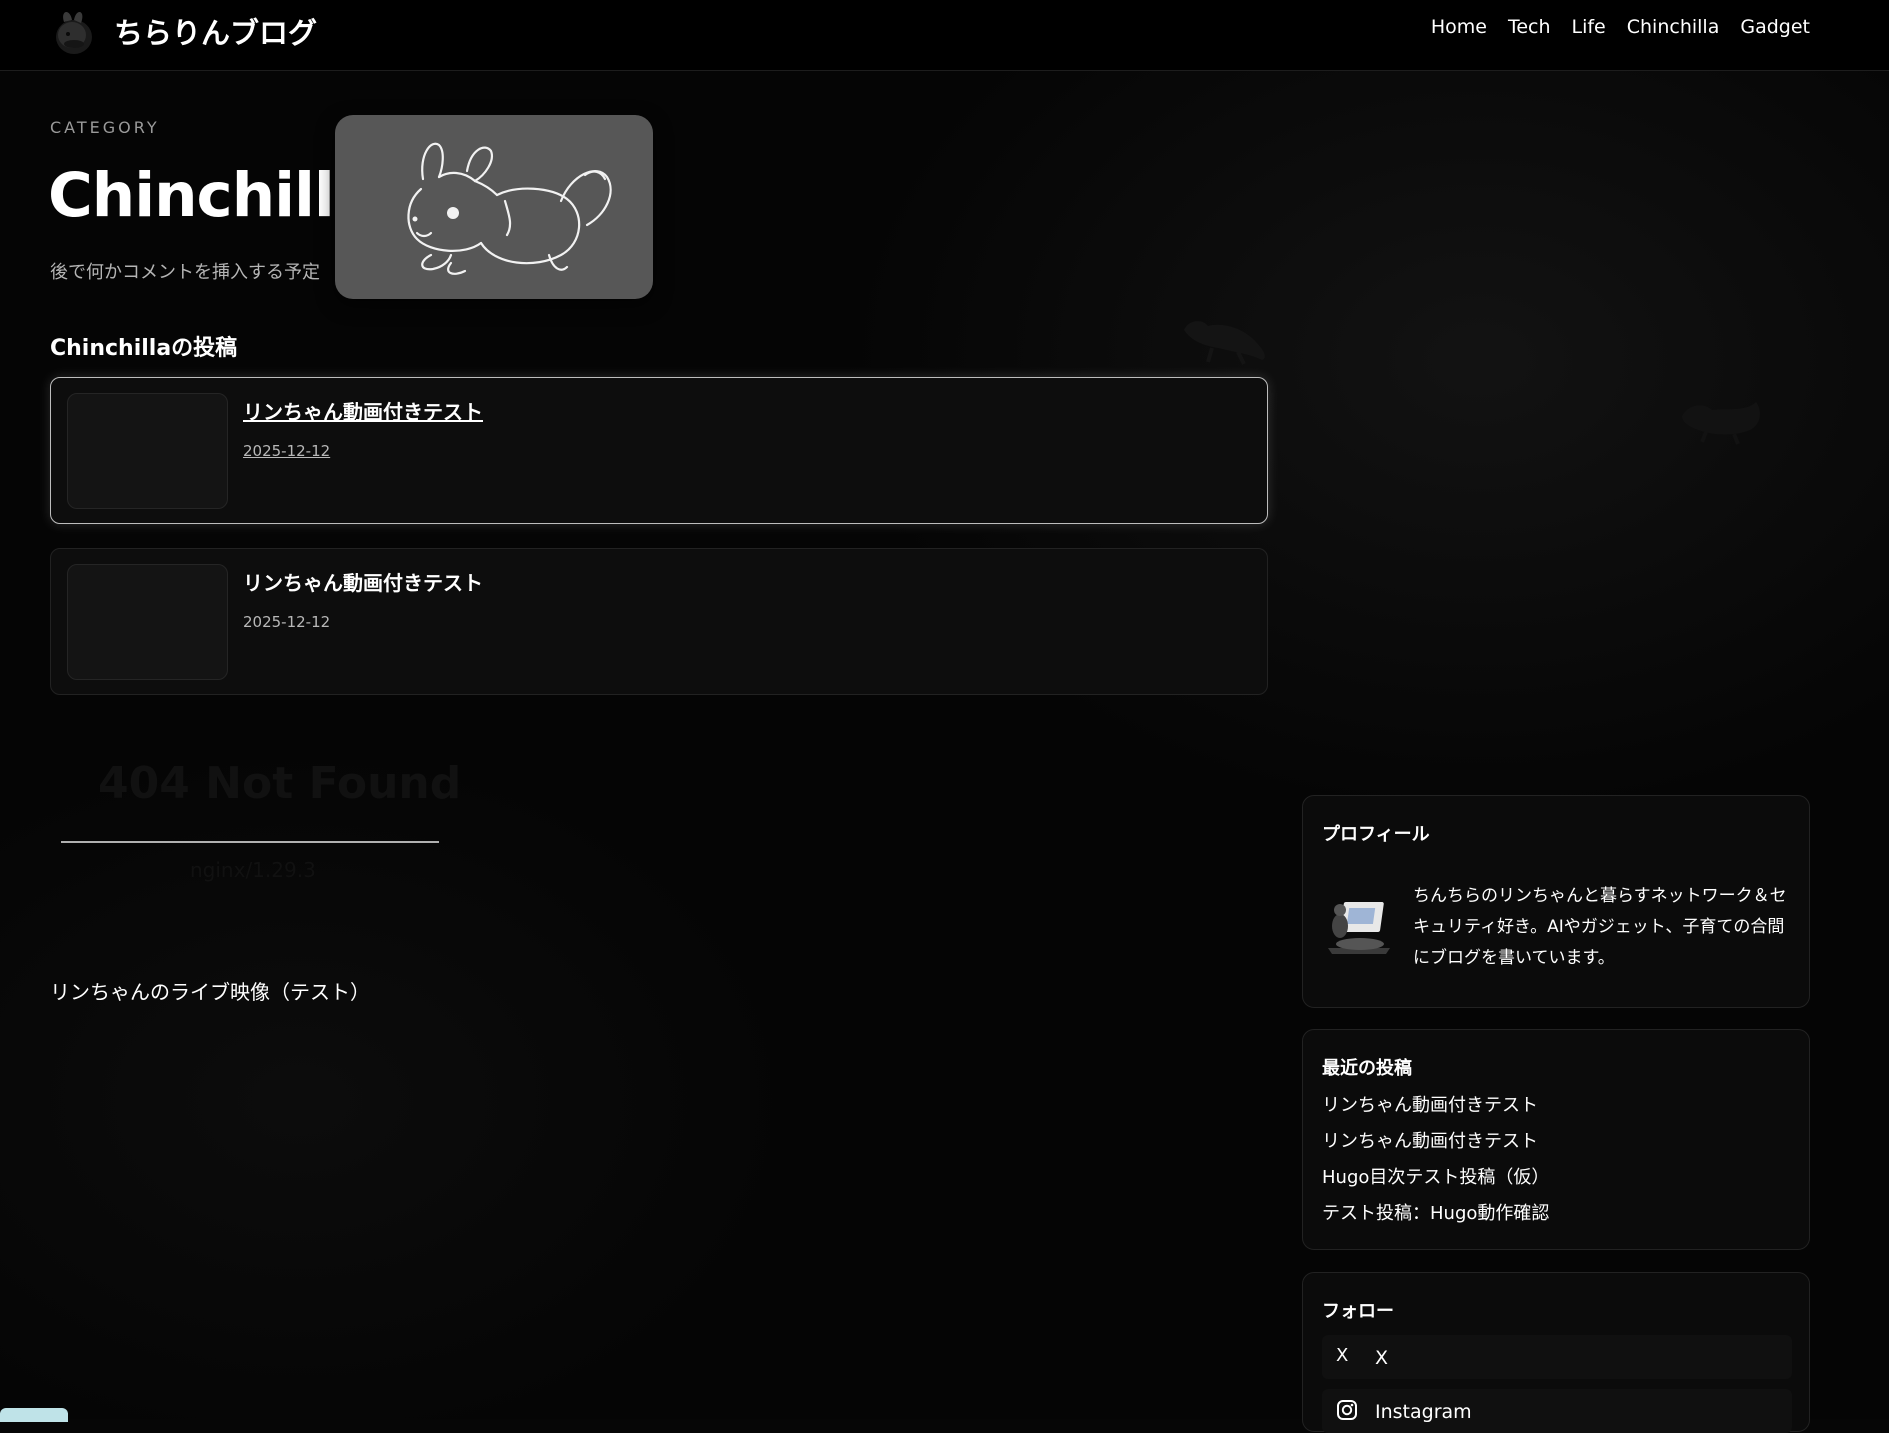 This screenshot has height=1433, width=1889. I want to click on main-nav: Home Tech Life Chinchilla Gadget, so click(1620, 27).